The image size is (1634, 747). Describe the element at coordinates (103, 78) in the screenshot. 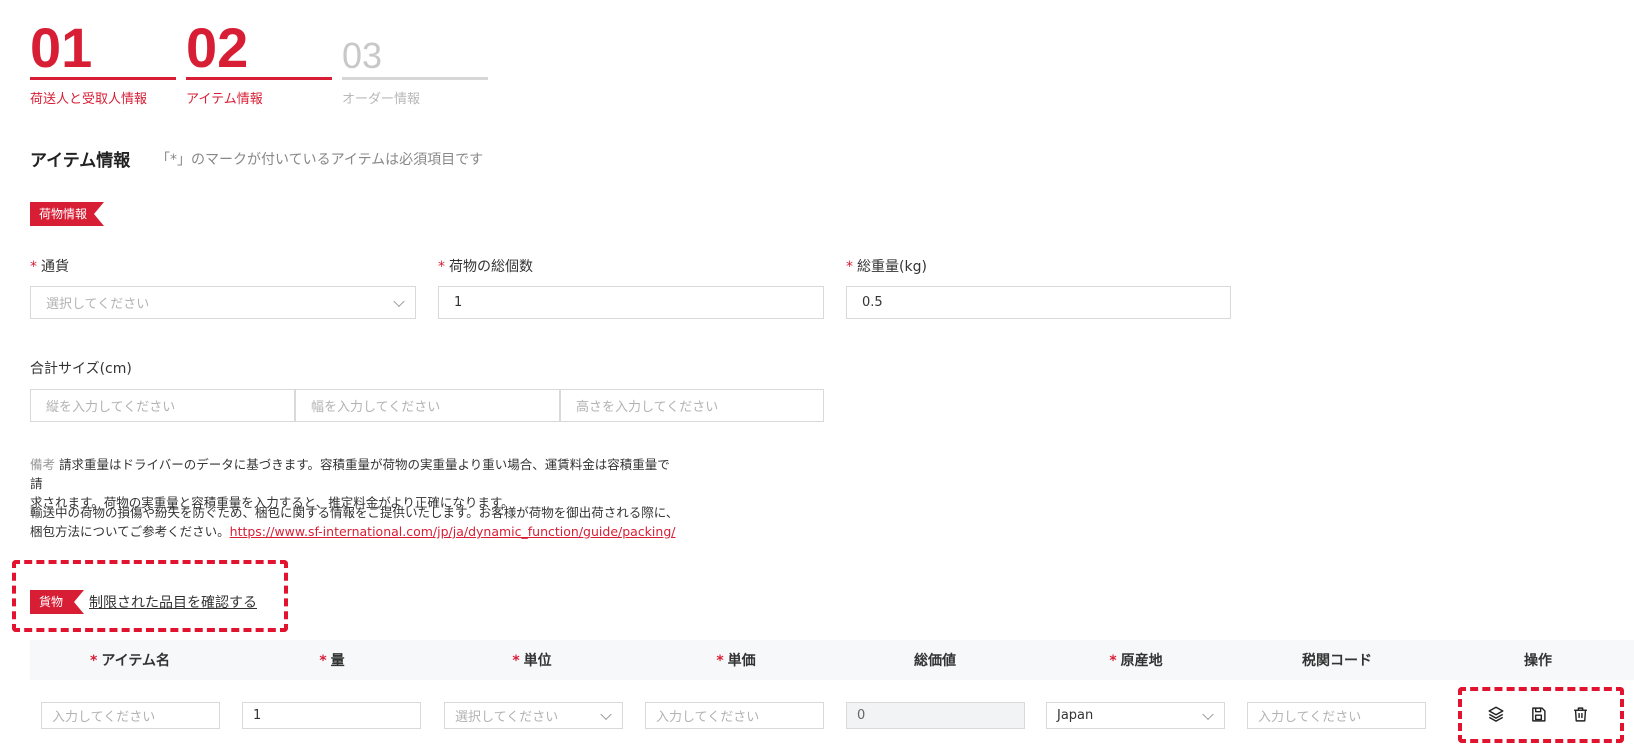

I see `step-1-bar` at that location.